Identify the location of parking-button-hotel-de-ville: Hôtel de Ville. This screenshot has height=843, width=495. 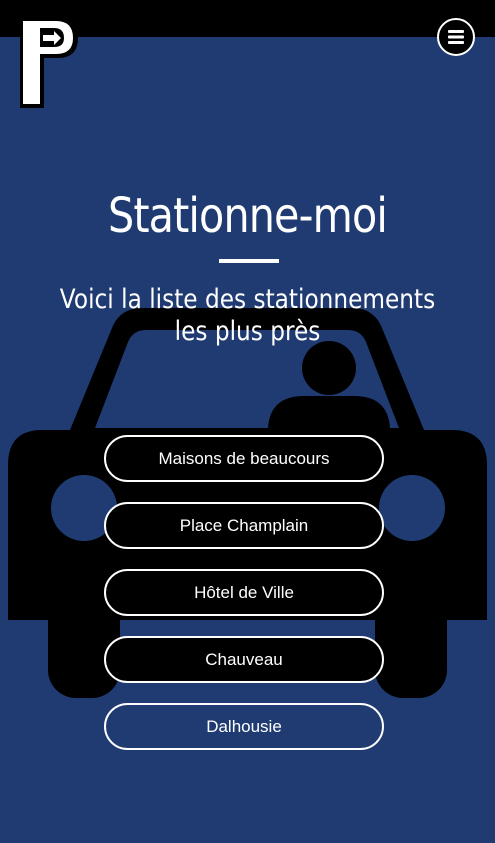
(244, 592).